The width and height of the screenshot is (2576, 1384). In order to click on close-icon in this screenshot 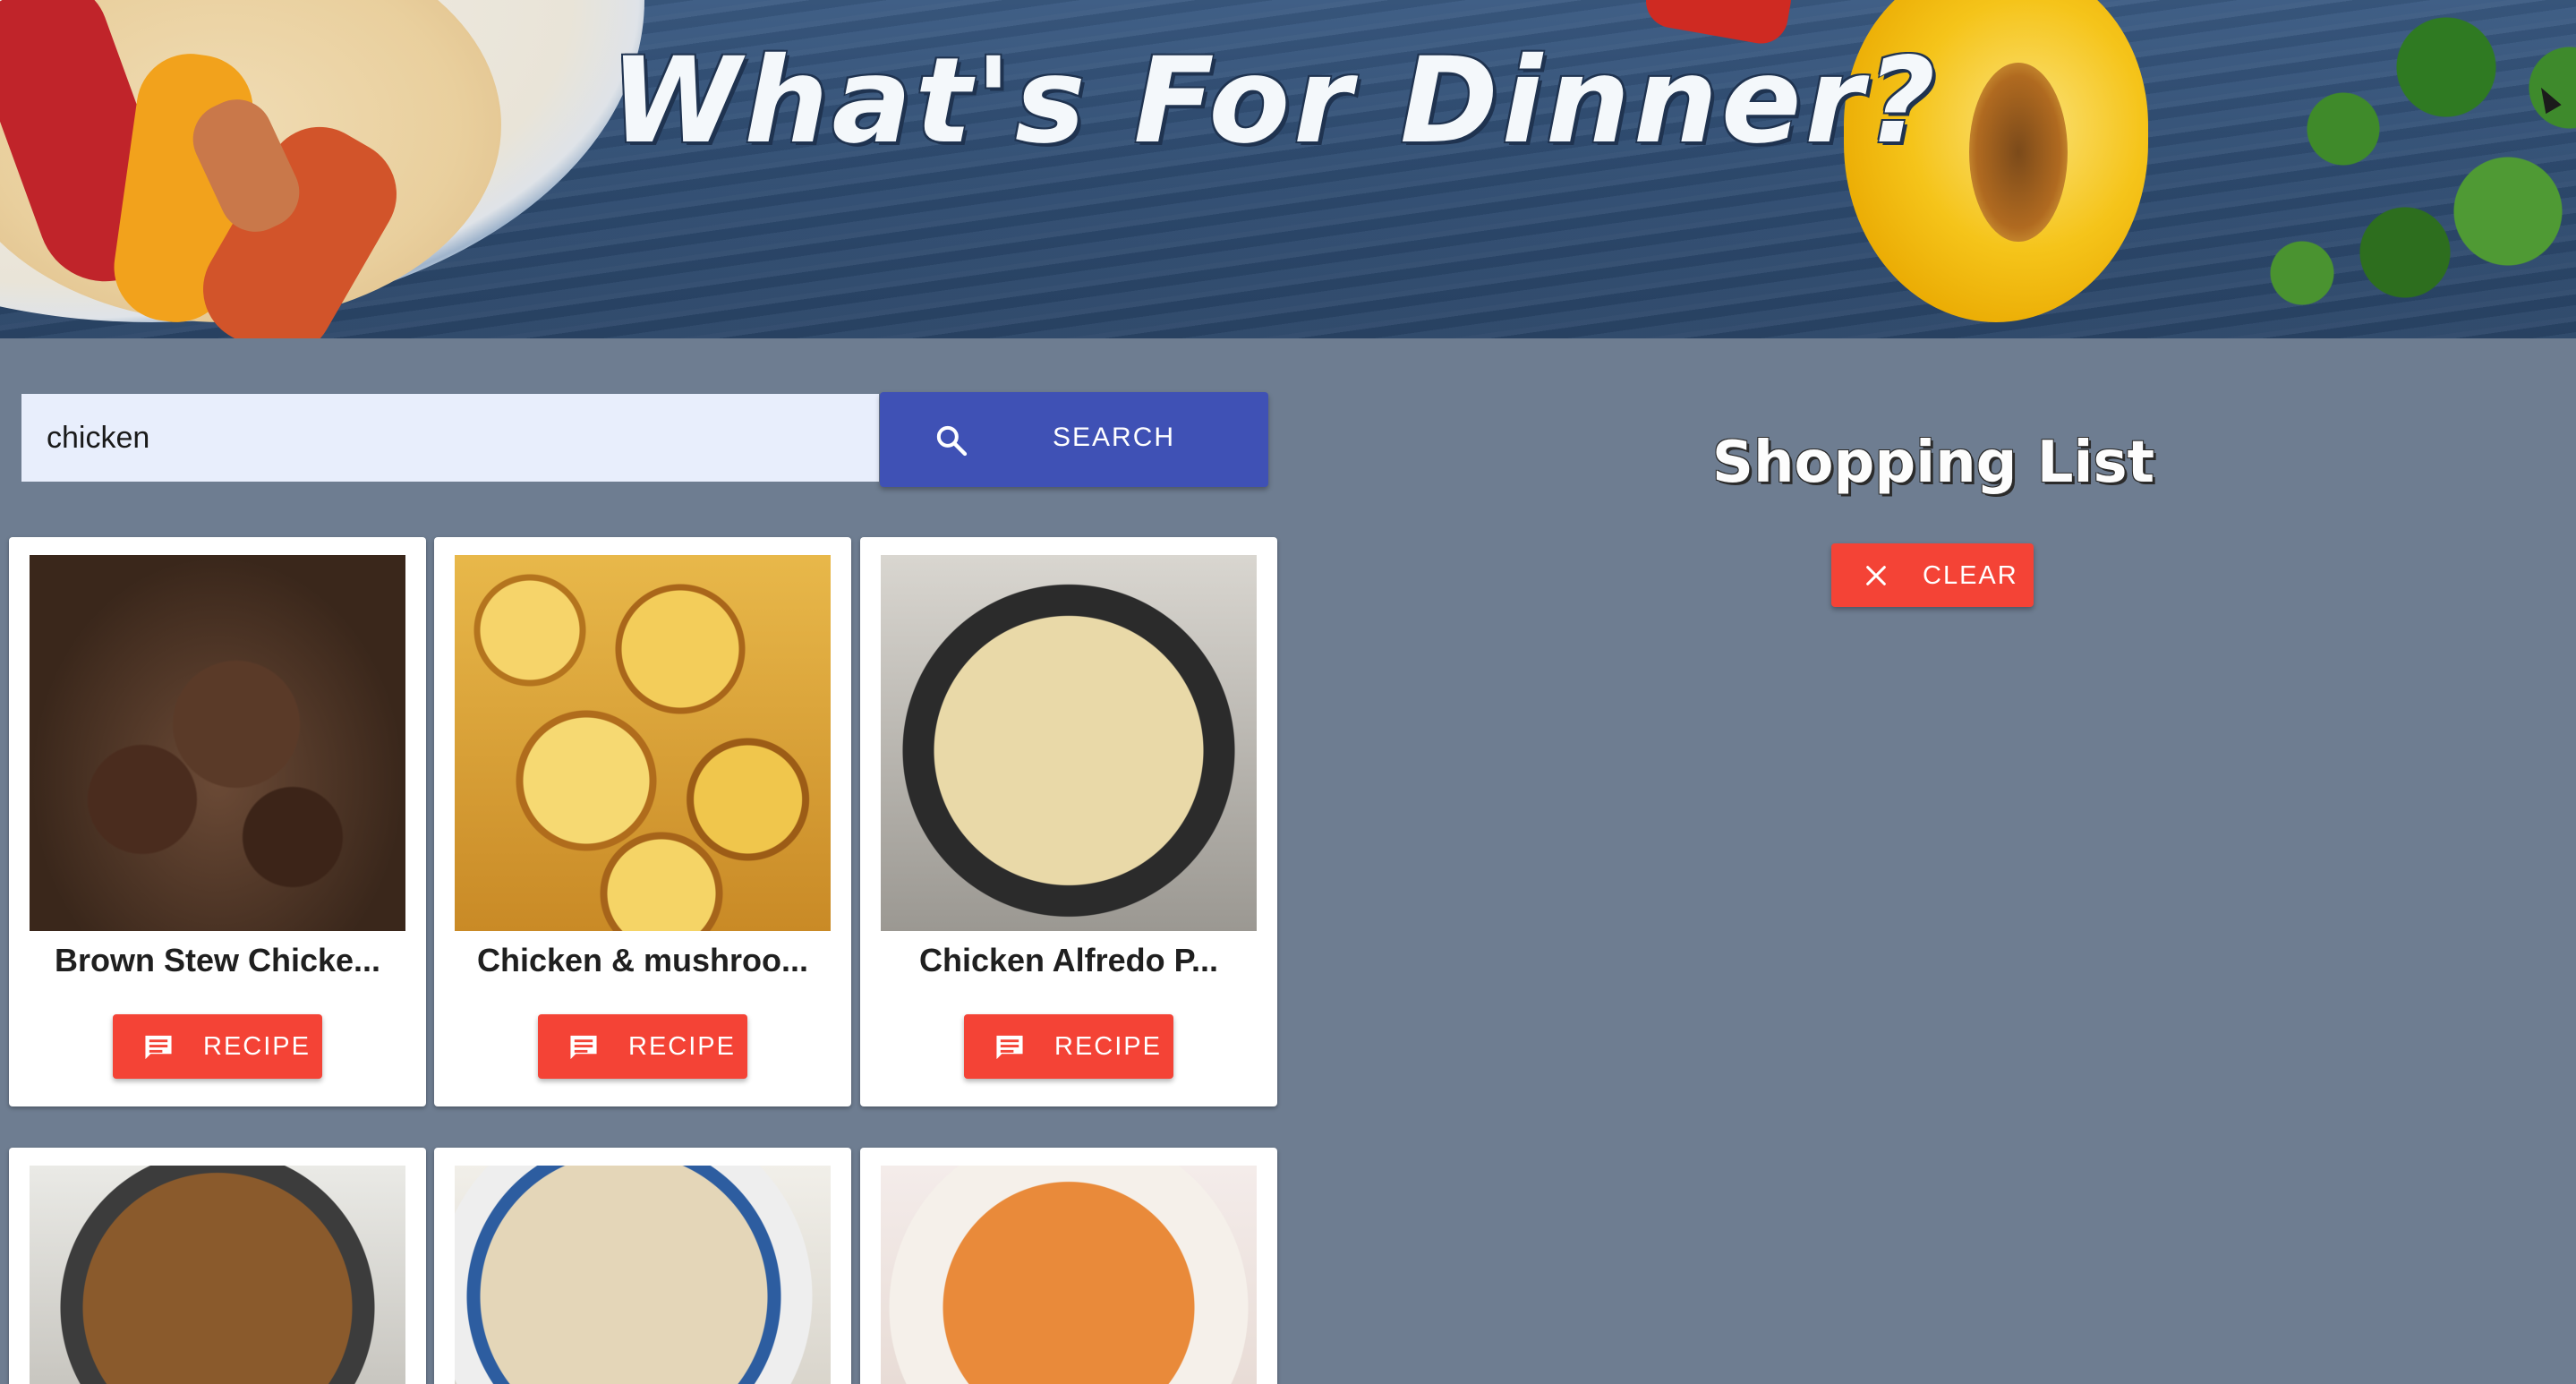, I will do `click(1876, 575)`.